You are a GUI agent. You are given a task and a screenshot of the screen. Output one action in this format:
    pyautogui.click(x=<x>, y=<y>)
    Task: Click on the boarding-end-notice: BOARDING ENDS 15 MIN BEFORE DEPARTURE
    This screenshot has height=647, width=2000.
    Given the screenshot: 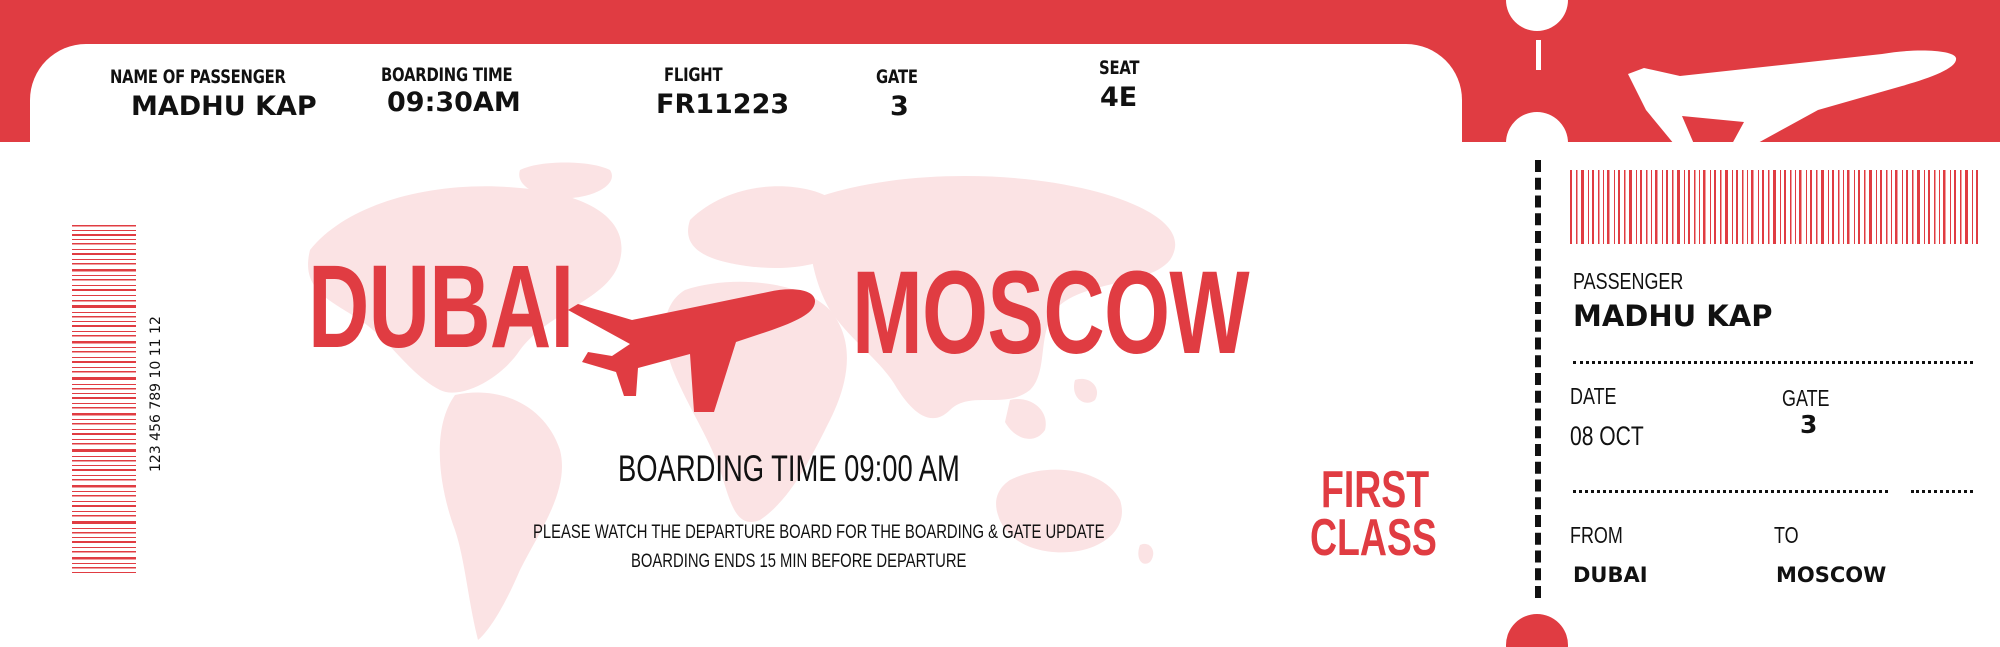 What is the action you would take?
    pyautogui.click(x=799, y=561)
    